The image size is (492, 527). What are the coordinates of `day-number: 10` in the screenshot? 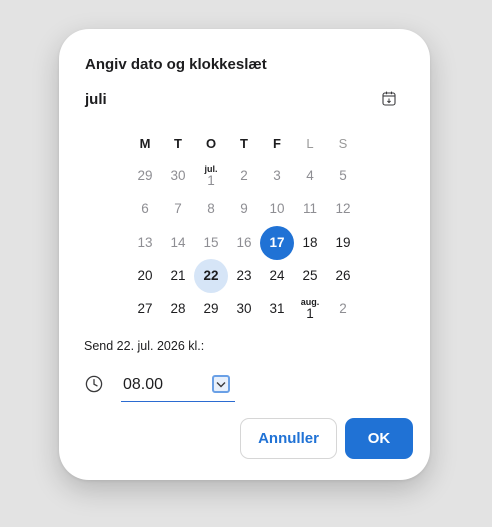 It's located at (277, 208).